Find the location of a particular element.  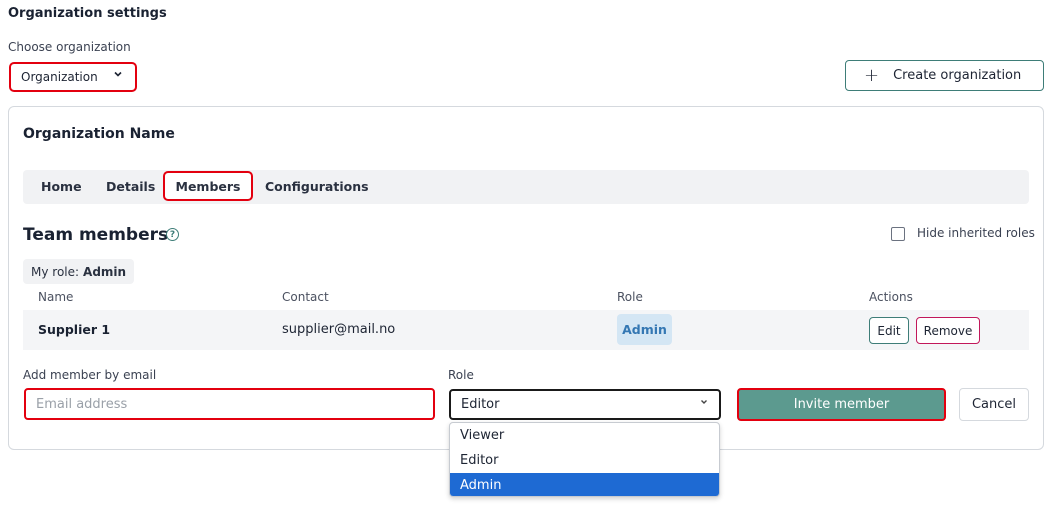

add-member-email-label: Add member by email is located at coordinates (90, 375).